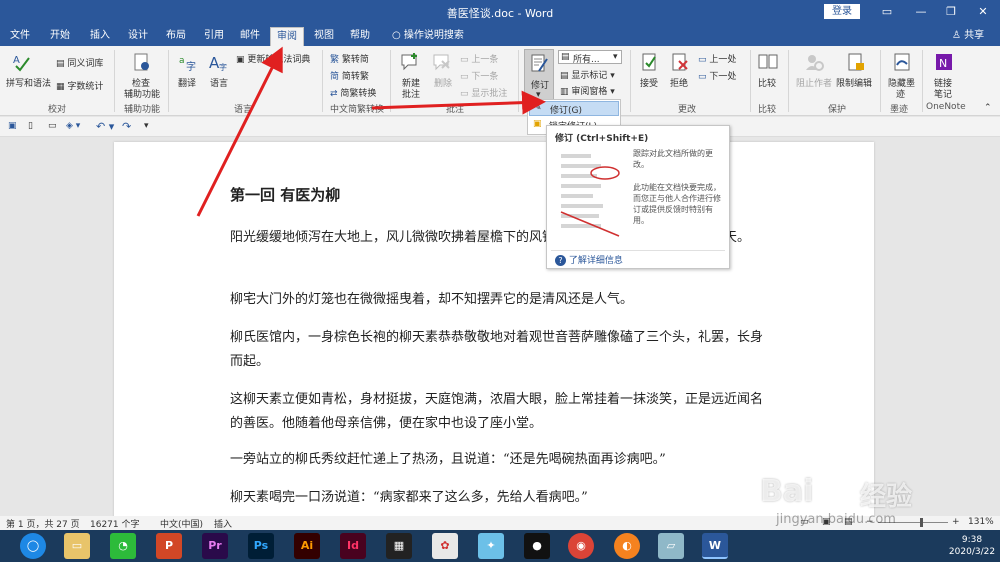  I want to click on prev-comment-button: ▭ 上一条, so click(479, 58).